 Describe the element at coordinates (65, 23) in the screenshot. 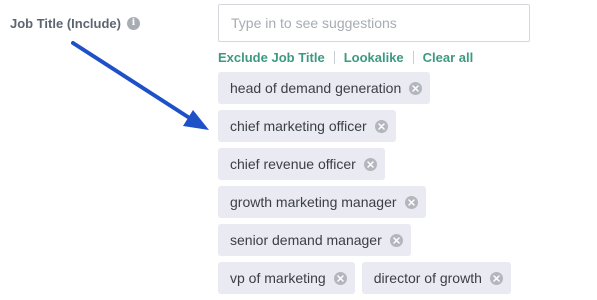

I see `job-title-include-label: Job Title (Include)` at that location.